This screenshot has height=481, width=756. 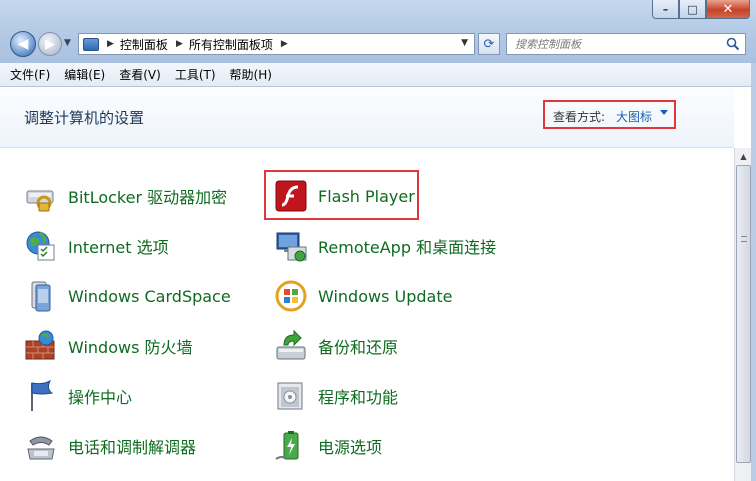 I want to click on action-center-icon, so click(x=42, y=395).